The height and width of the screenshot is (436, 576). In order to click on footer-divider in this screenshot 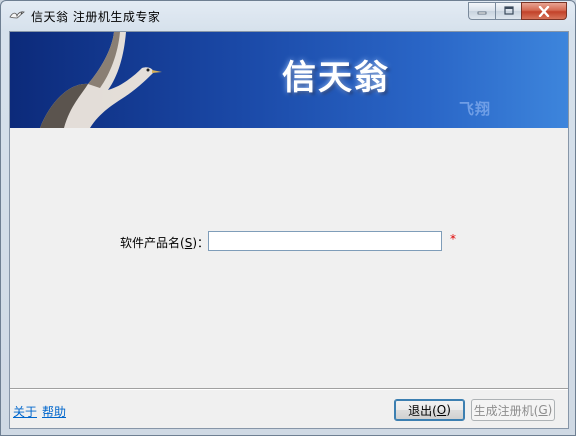, I will do `click(289, 389)`.